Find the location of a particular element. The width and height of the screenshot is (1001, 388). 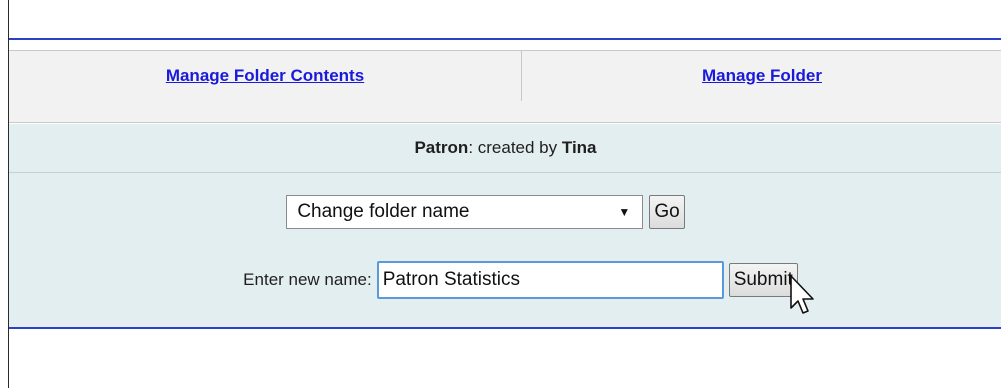

folder-creator: Tina is located at coordinates (579, 147).